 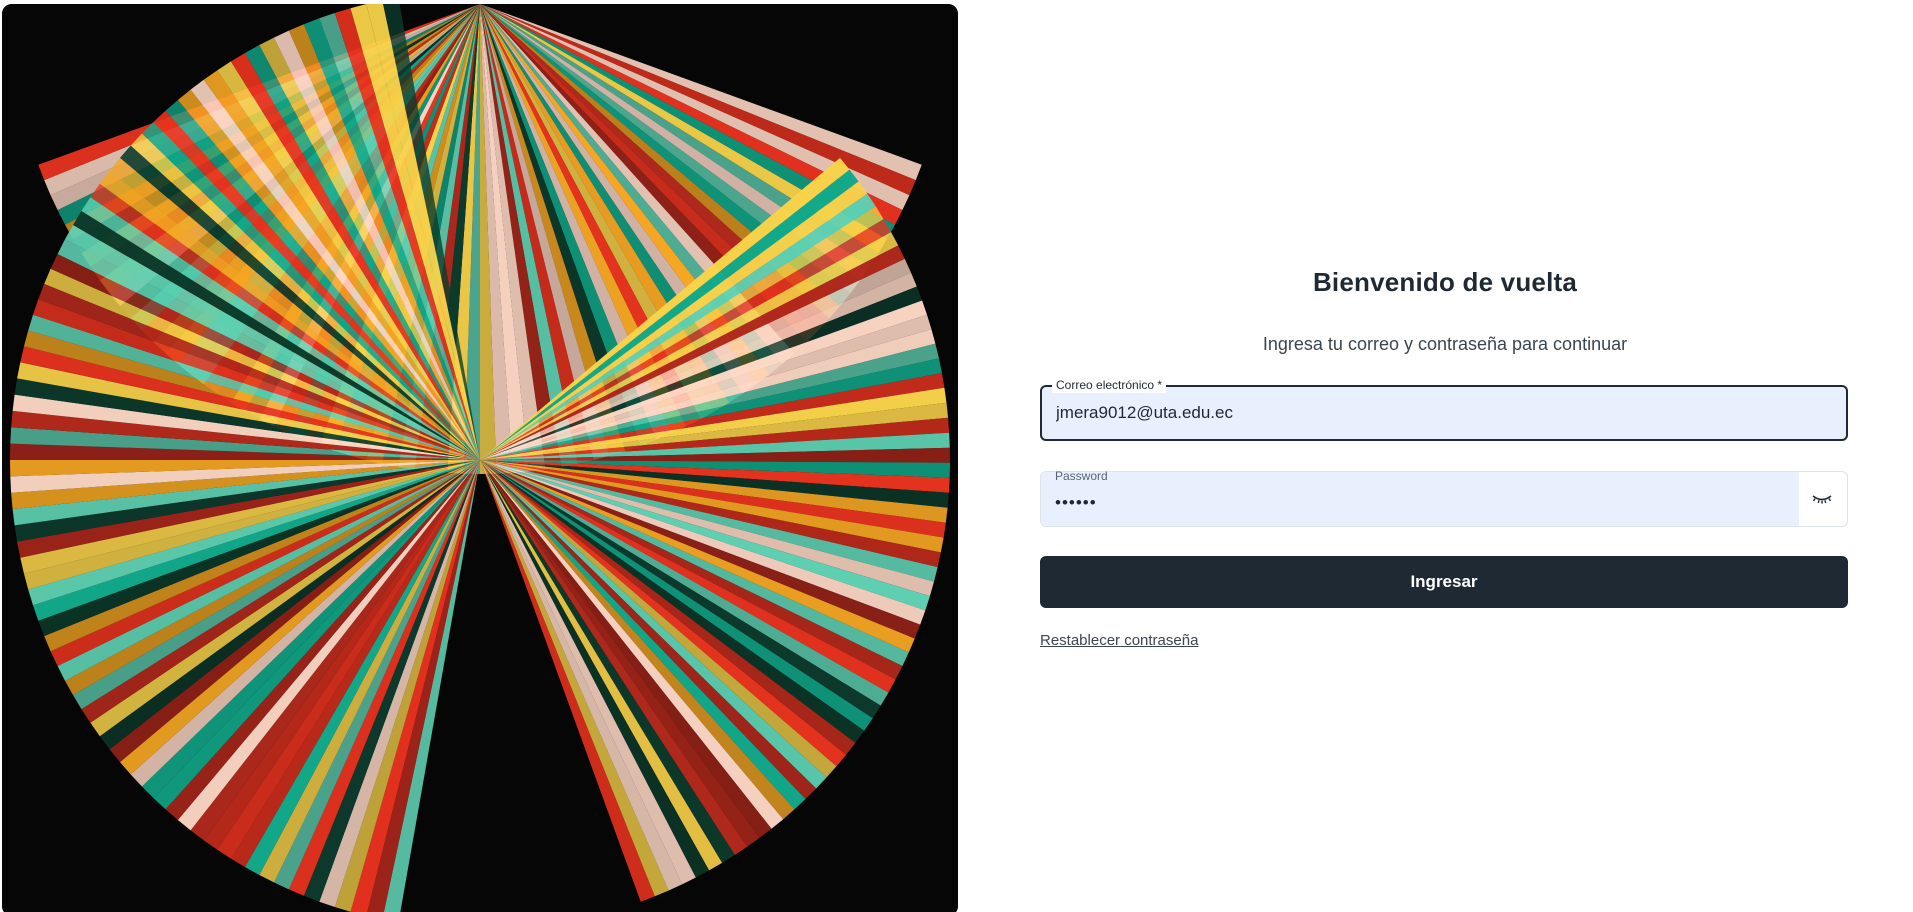 What do you see at coordinates (1420, 503) in the screenshot?
I see `password-input` at bounding box center [1420, 503].